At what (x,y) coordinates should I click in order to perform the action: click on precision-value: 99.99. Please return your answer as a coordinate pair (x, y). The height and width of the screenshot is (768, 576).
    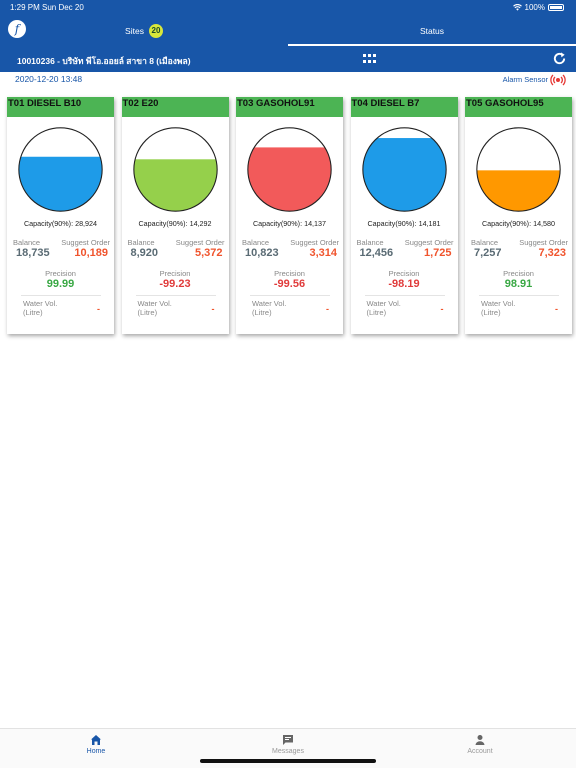
    Looking at the image, I should click on (60, 284).